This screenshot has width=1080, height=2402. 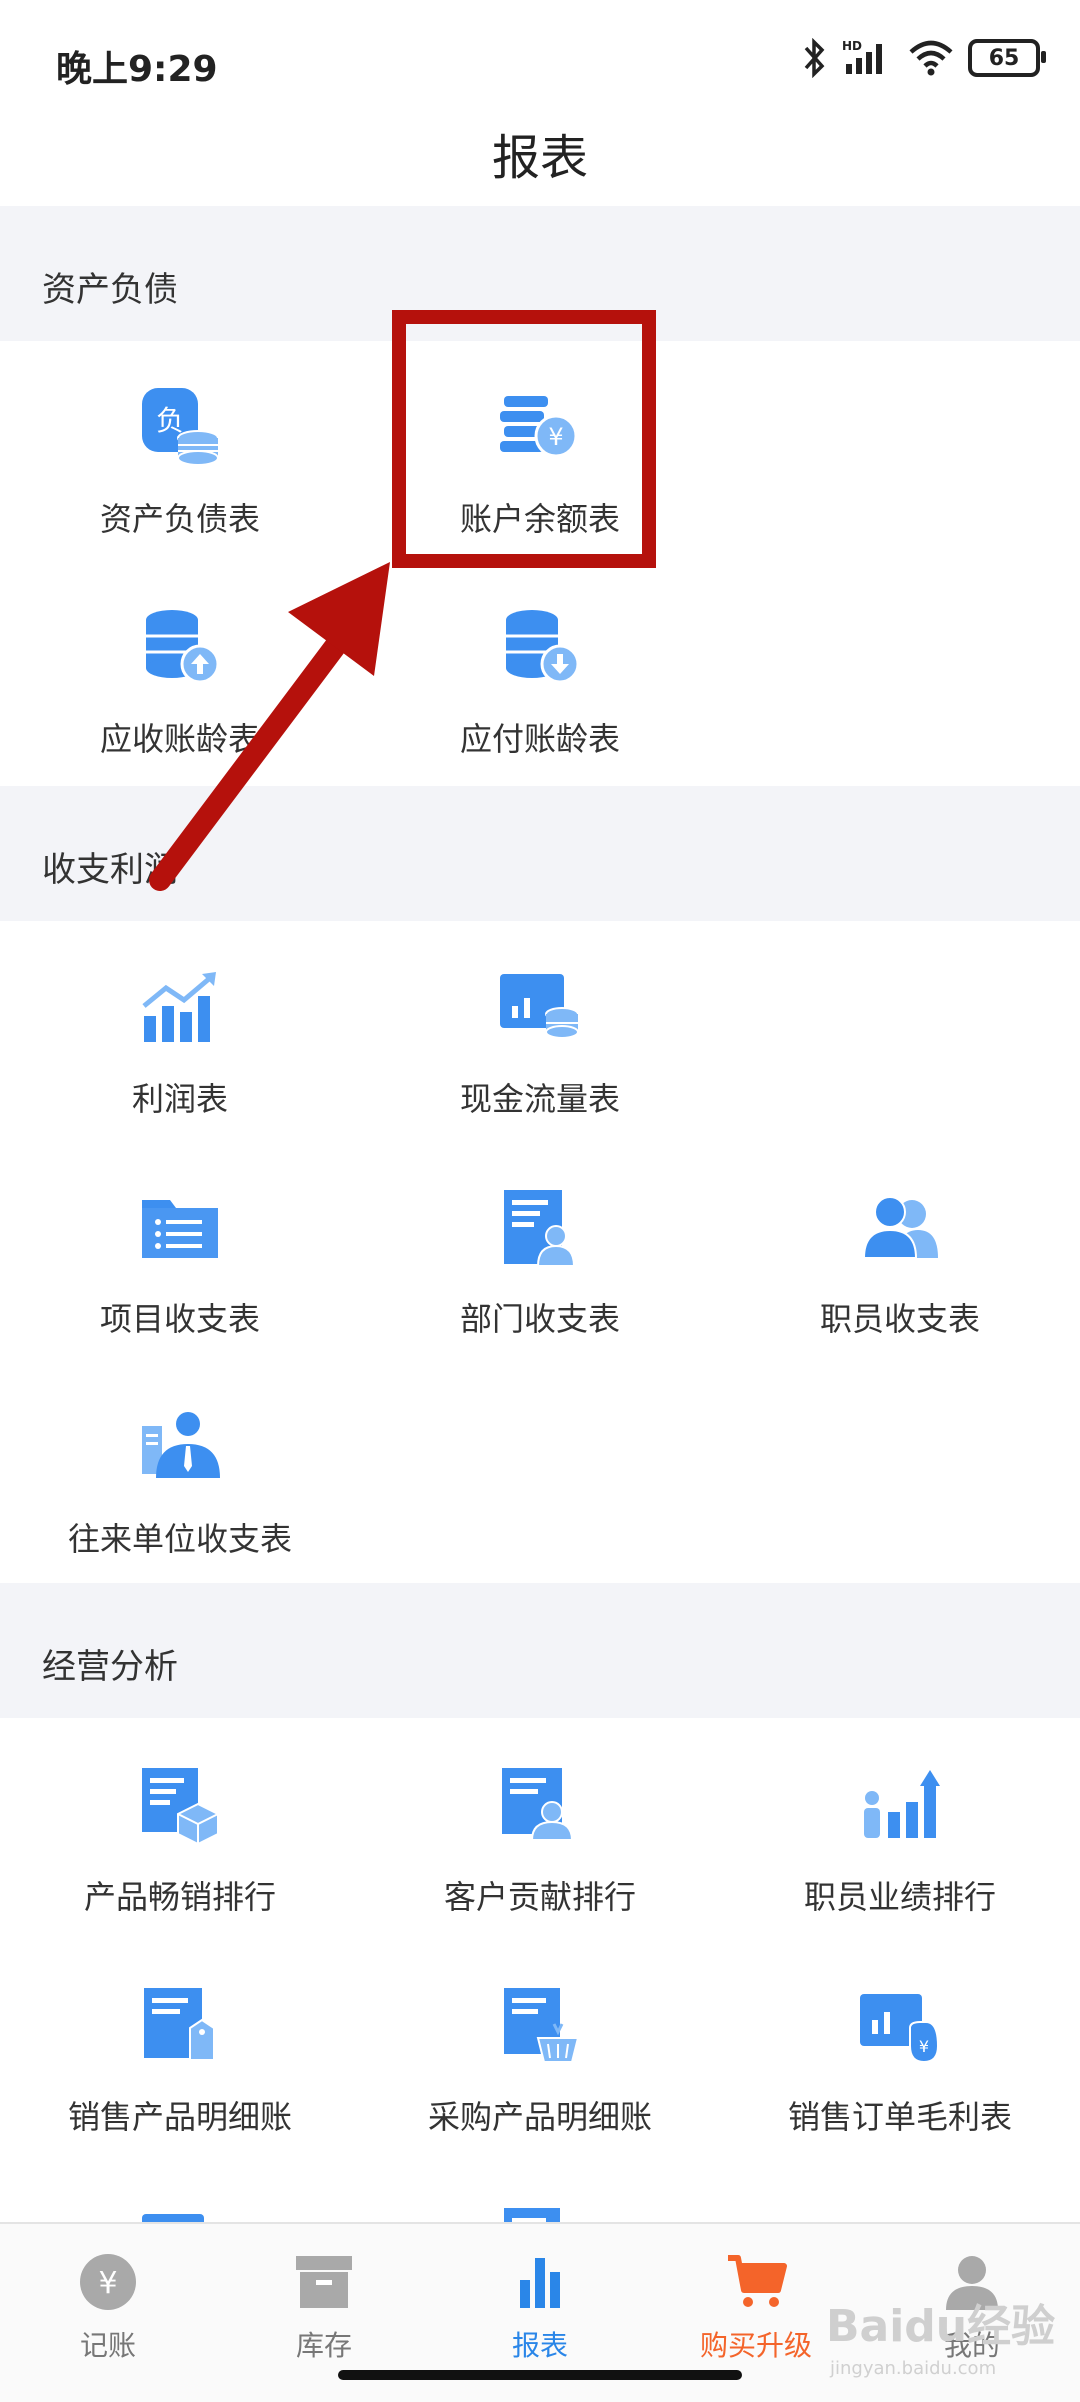 What do you see at coordinates (931, 58) in the screenshot?
I see `wifi-icon` at bounding box center [931, 58].